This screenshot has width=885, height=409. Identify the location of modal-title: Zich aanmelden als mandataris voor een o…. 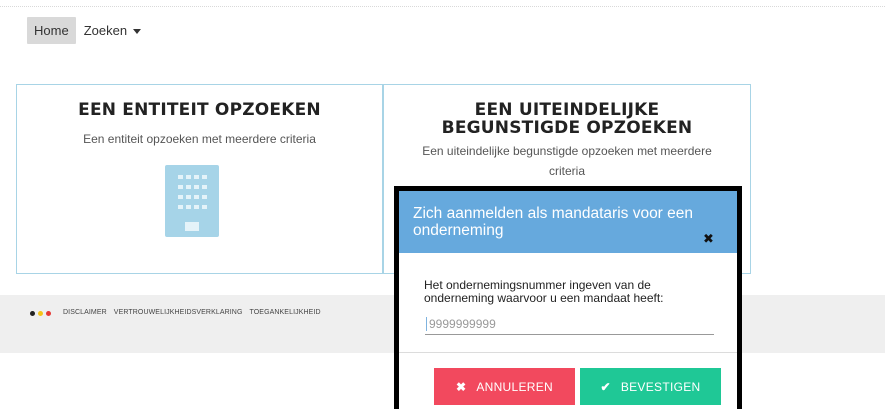
(553, 222).